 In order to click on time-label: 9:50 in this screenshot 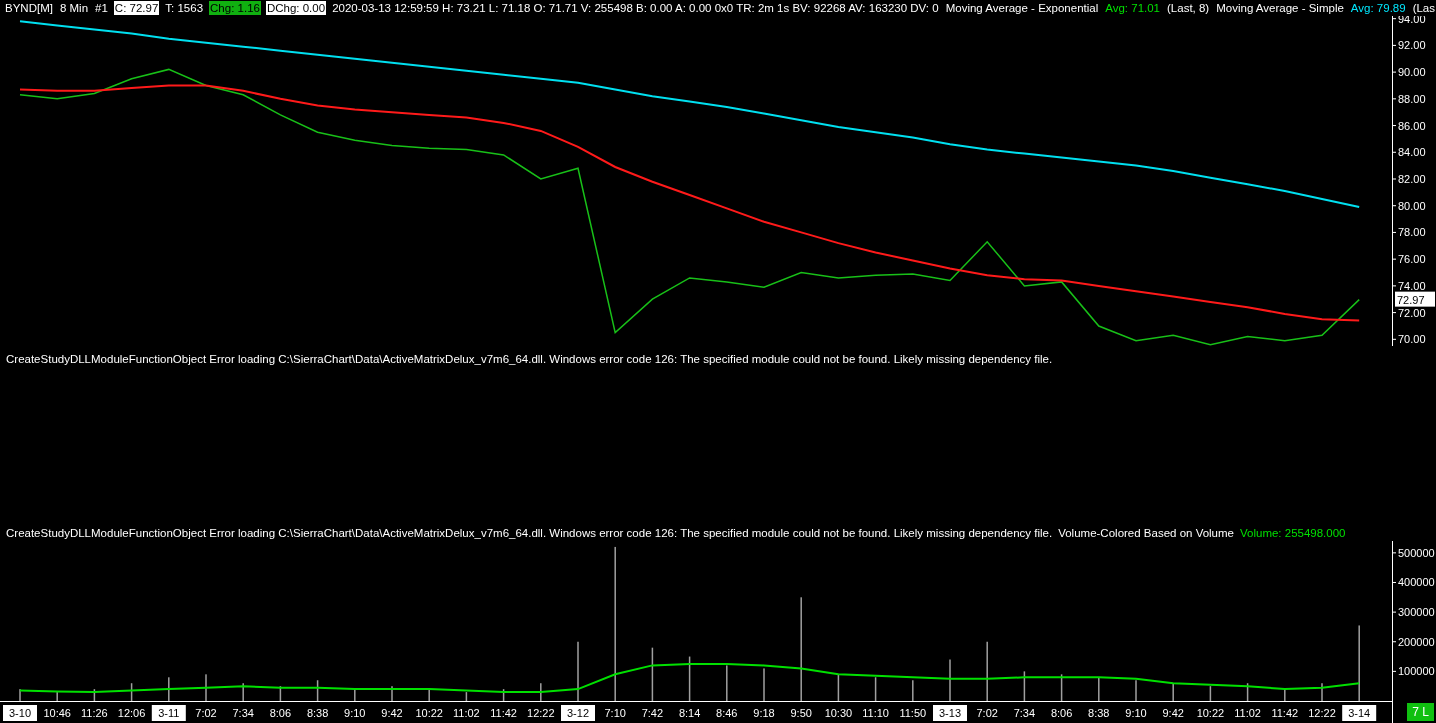, I will do `click(801, 713)`.